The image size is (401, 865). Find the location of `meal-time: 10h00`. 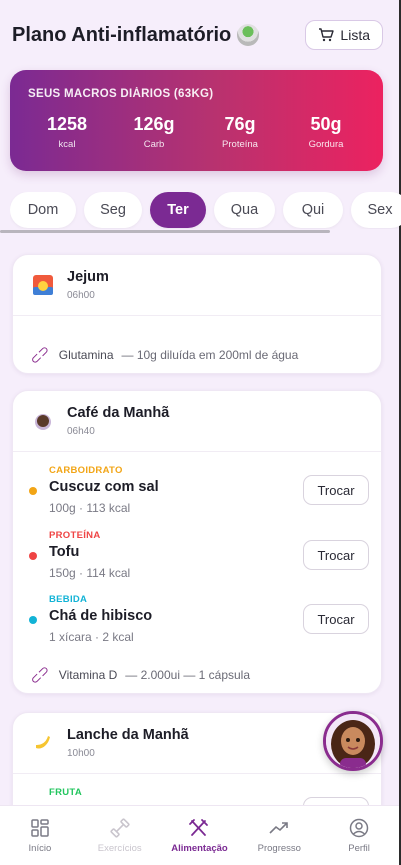

meal-time: 10h00 is located at coordinates (81, 753).